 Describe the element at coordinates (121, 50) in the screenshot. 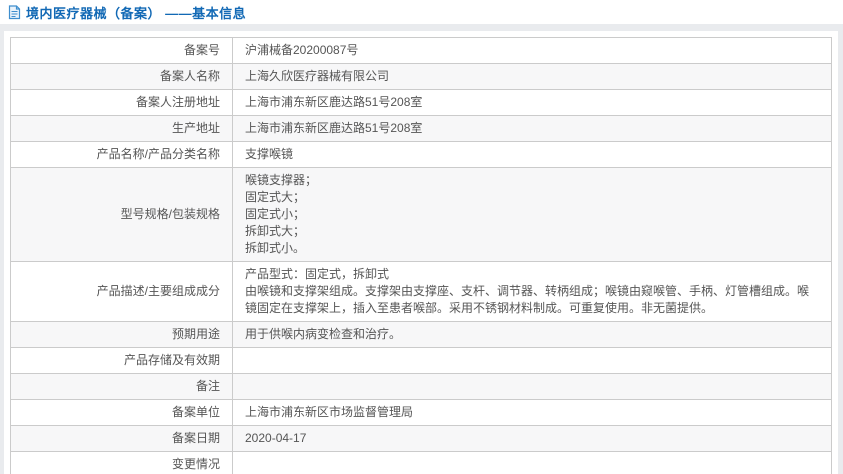

I see `row-label: 备案号` at that location.